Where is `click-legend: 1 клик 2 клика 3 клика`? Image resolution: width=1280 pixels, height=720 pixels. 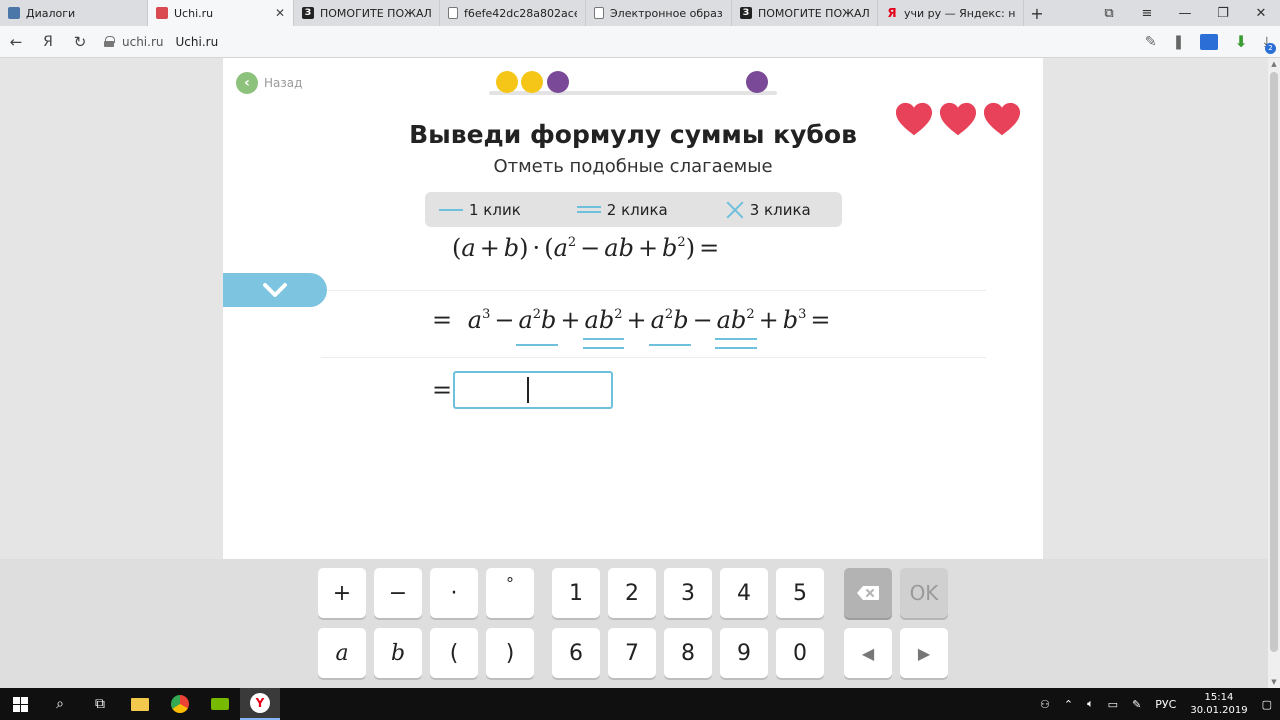
click-legend: 1 клик 2 клика 3 клика is located at coordinates (633, 209).